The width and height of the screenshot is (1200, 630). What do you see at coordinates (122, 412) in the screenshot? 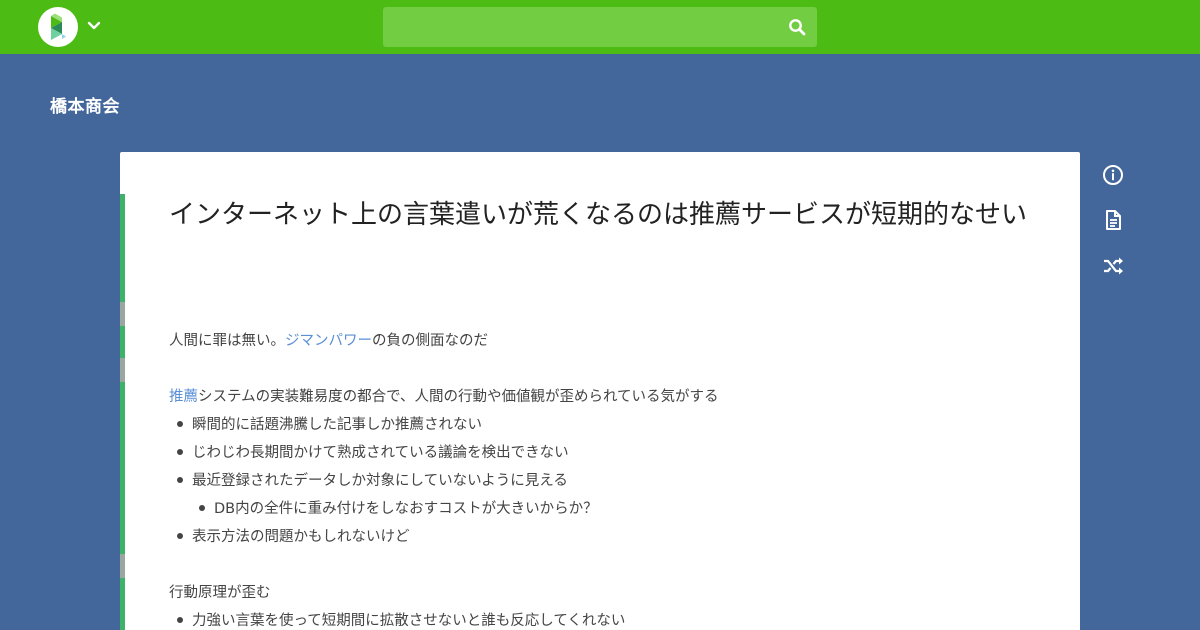
I see `line-indicator-bar` at bounding box center [122, 412].